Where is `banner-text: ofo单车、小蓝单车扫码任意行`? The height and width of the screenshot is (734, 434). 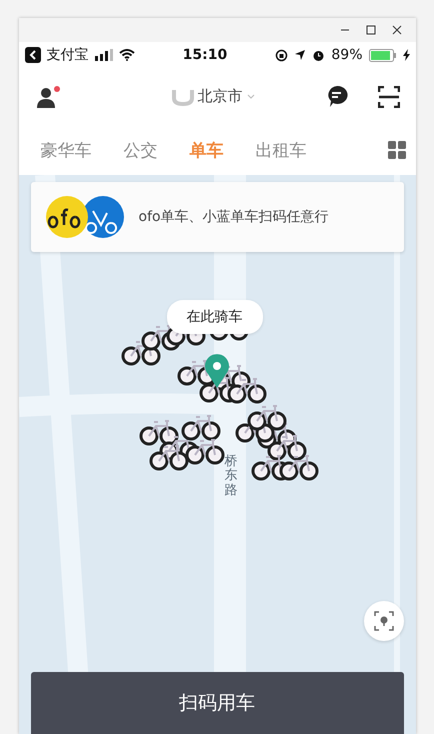
banner-text: ofo单车、小蓝单车扫码任意行 is located at coordinates (233, 217).